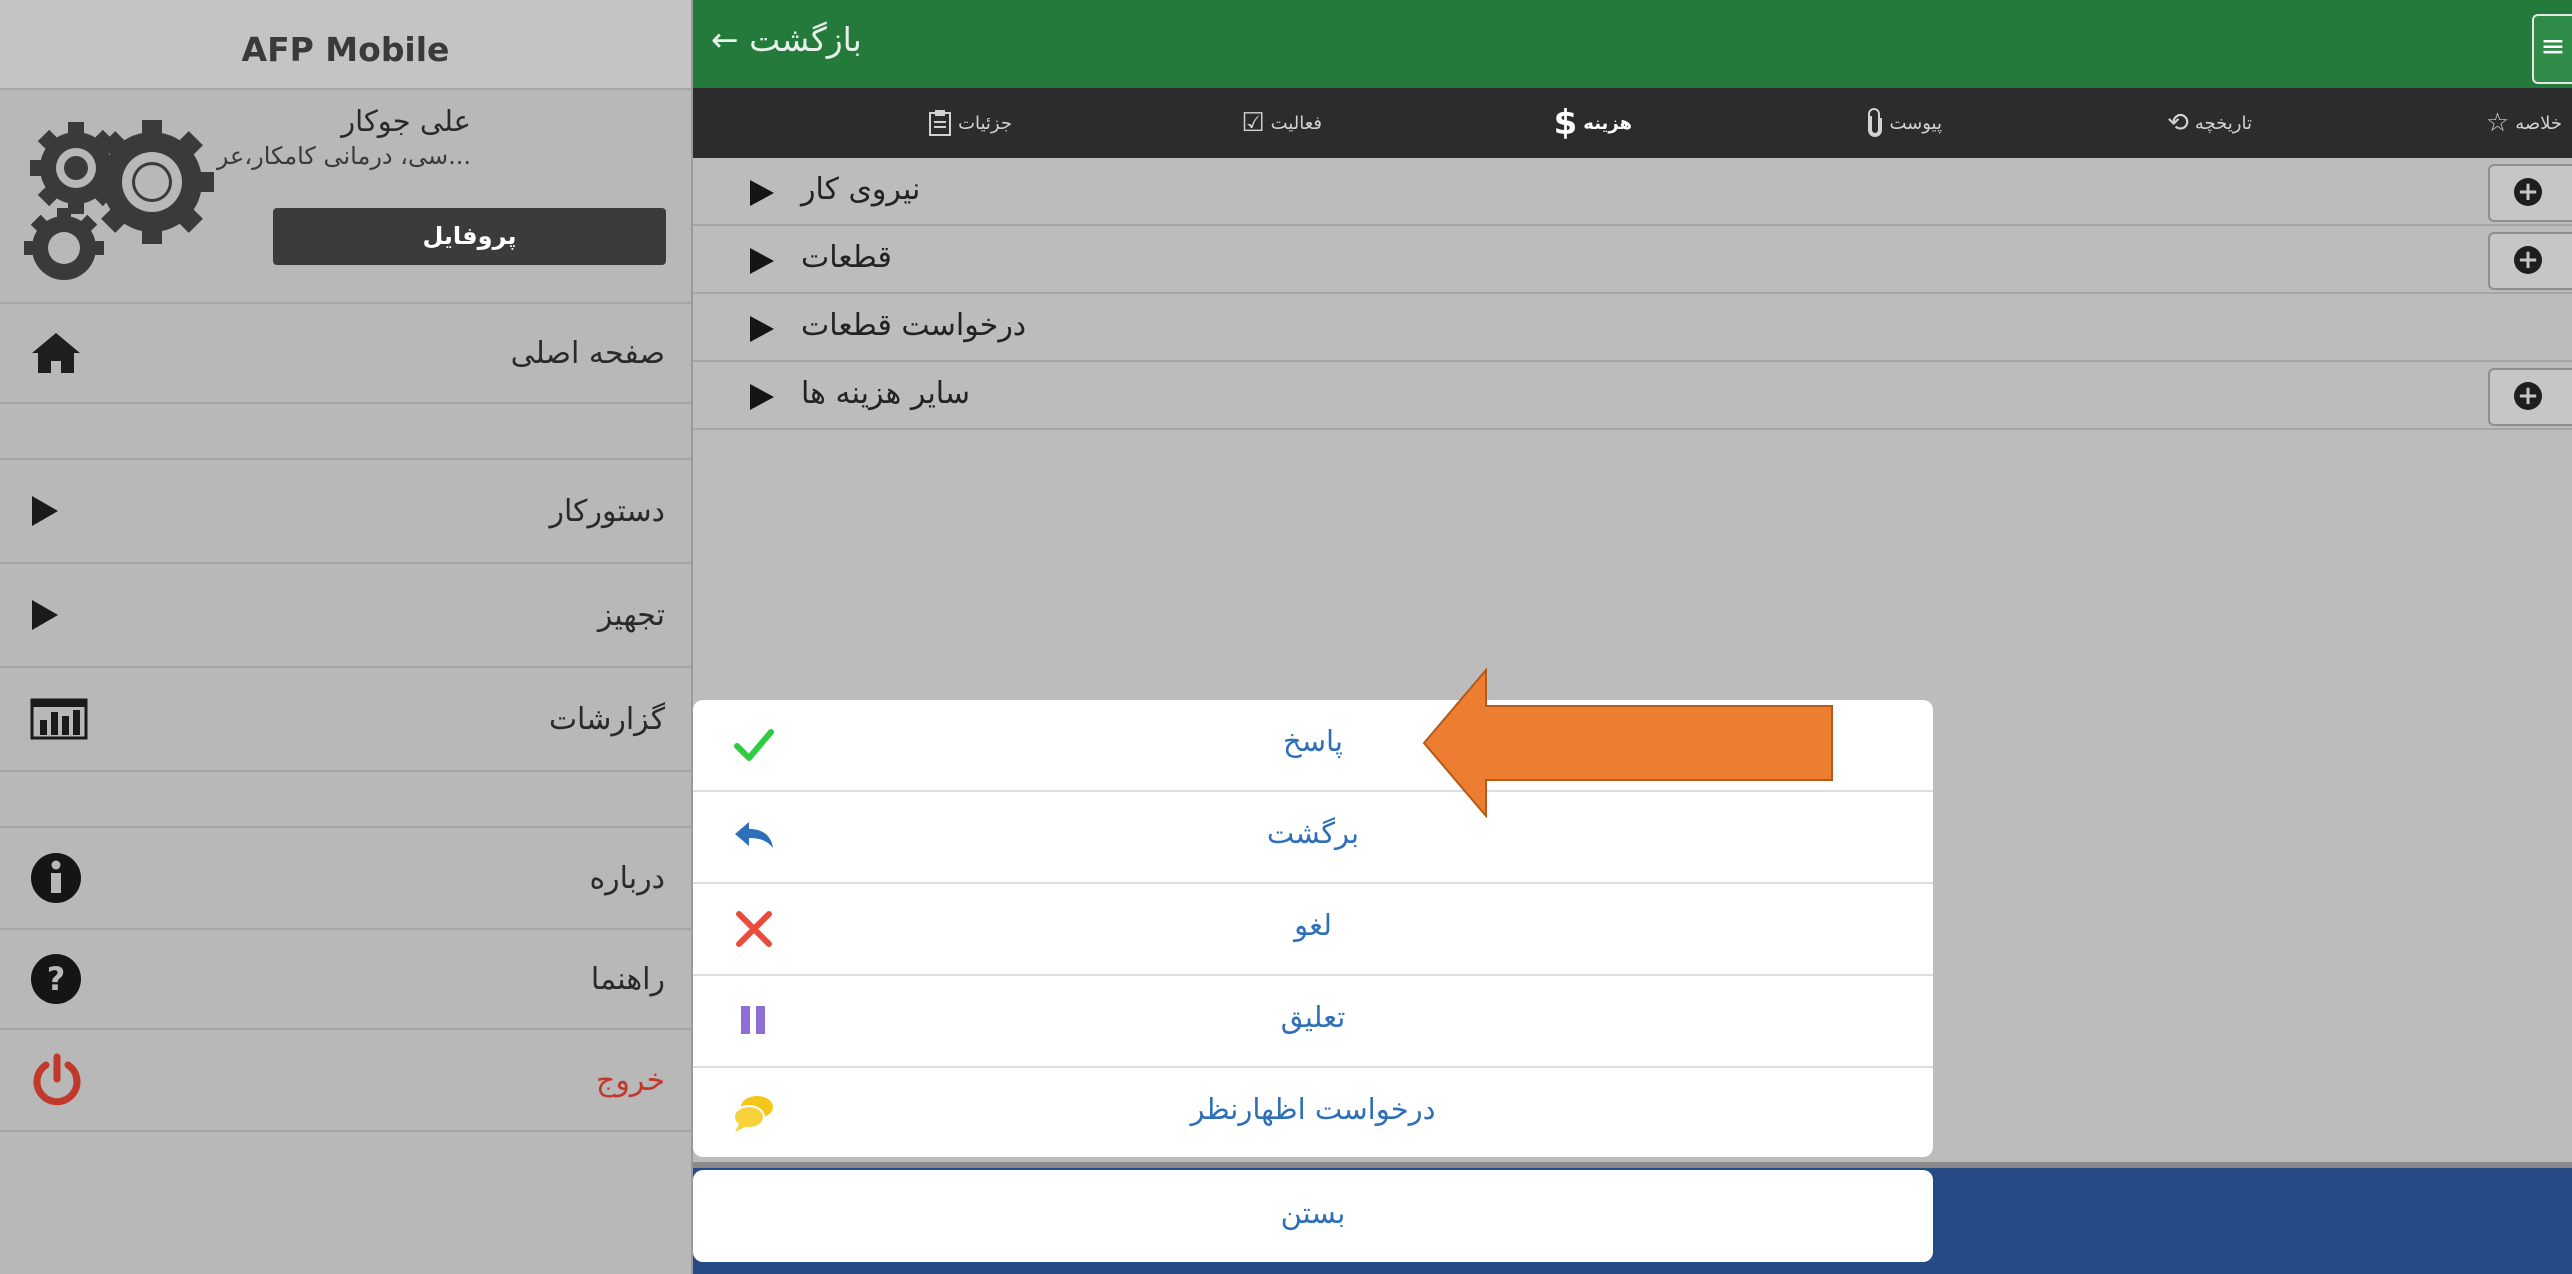 This screenshot has width=2572, height=1274. What do you see at coordinates (1632, 260) in the screenshot?
I see `cost-row-parts: قطعات +` at bounding box center [1632, 260].